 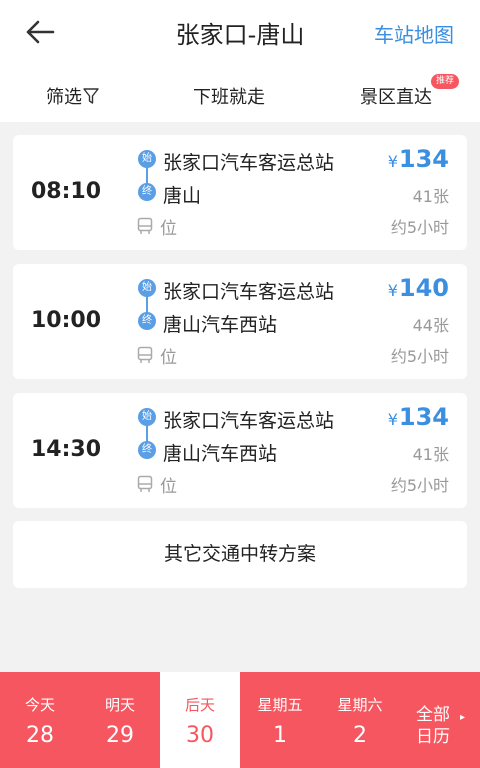 I want to click on ticket-count: 44张, so click(x=430, y=325).